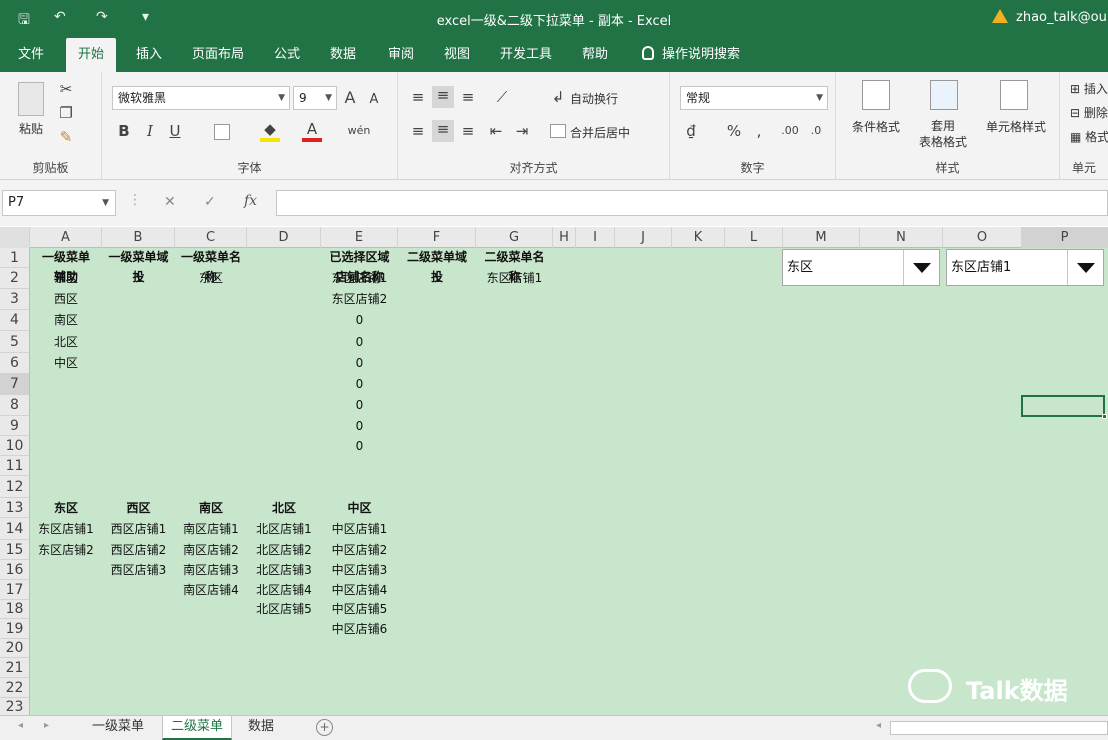 The height and width of the screenshot is (740, 1108). What do you see at coordinates (359, 426) in the screenshot?
I see `cell-E9: 0` at bounding box center [359, 426].